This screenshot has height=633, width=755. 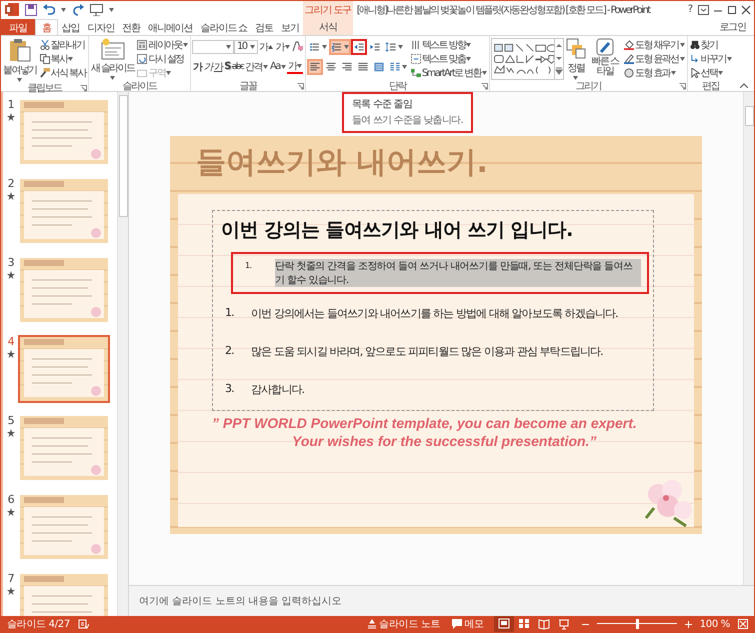 What do you see at coordinates (78, 10) in the screenshot?
I see `redo-icon` at bounding box center [78, 10].